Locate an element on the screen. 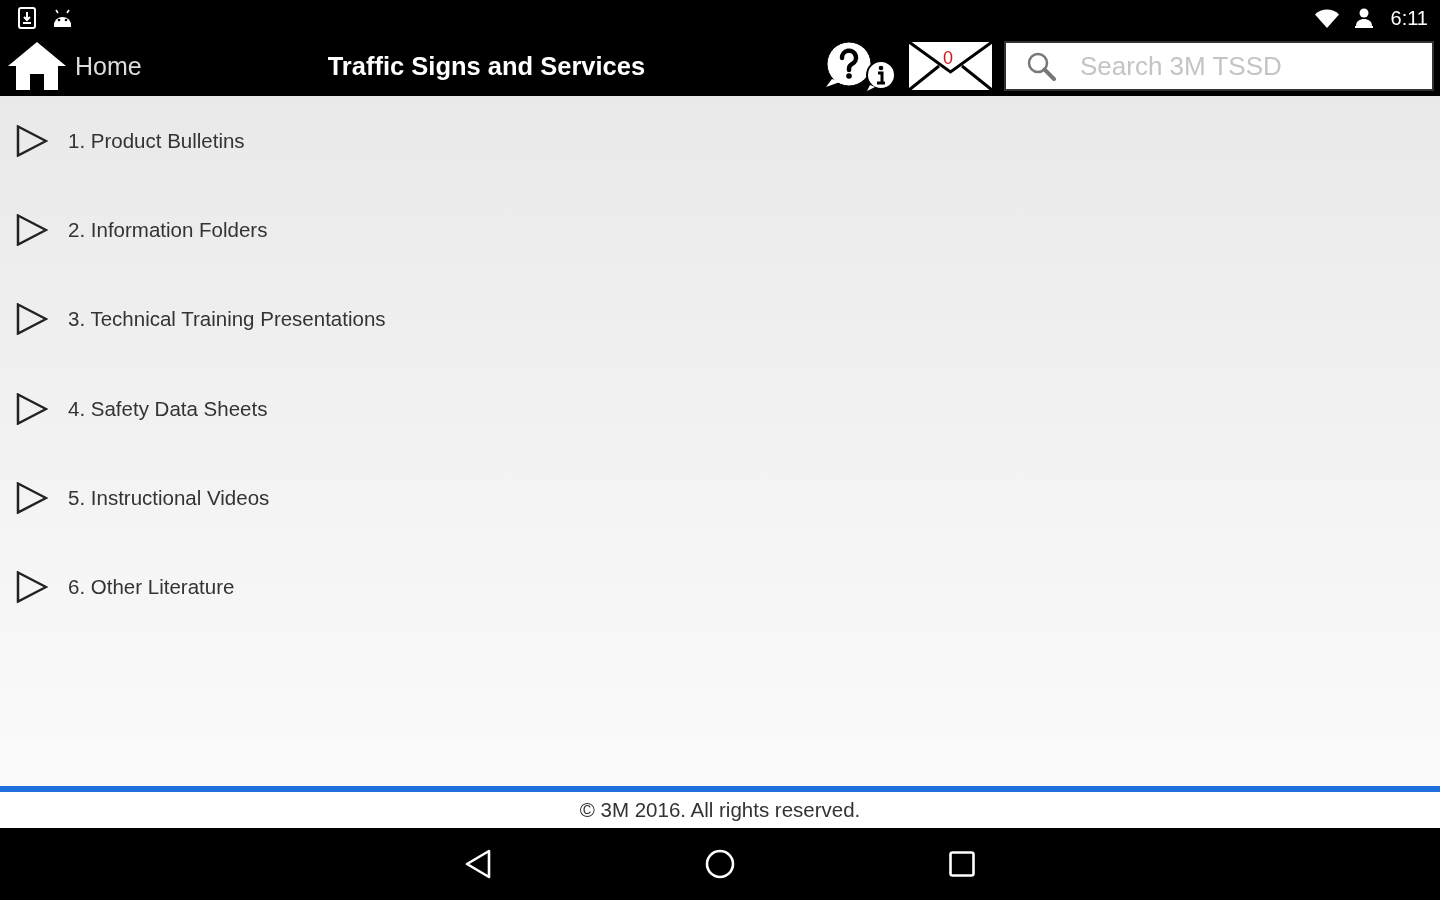 The image size is (1440, 900). robot-head-icon is located at coordinates (62, 18).